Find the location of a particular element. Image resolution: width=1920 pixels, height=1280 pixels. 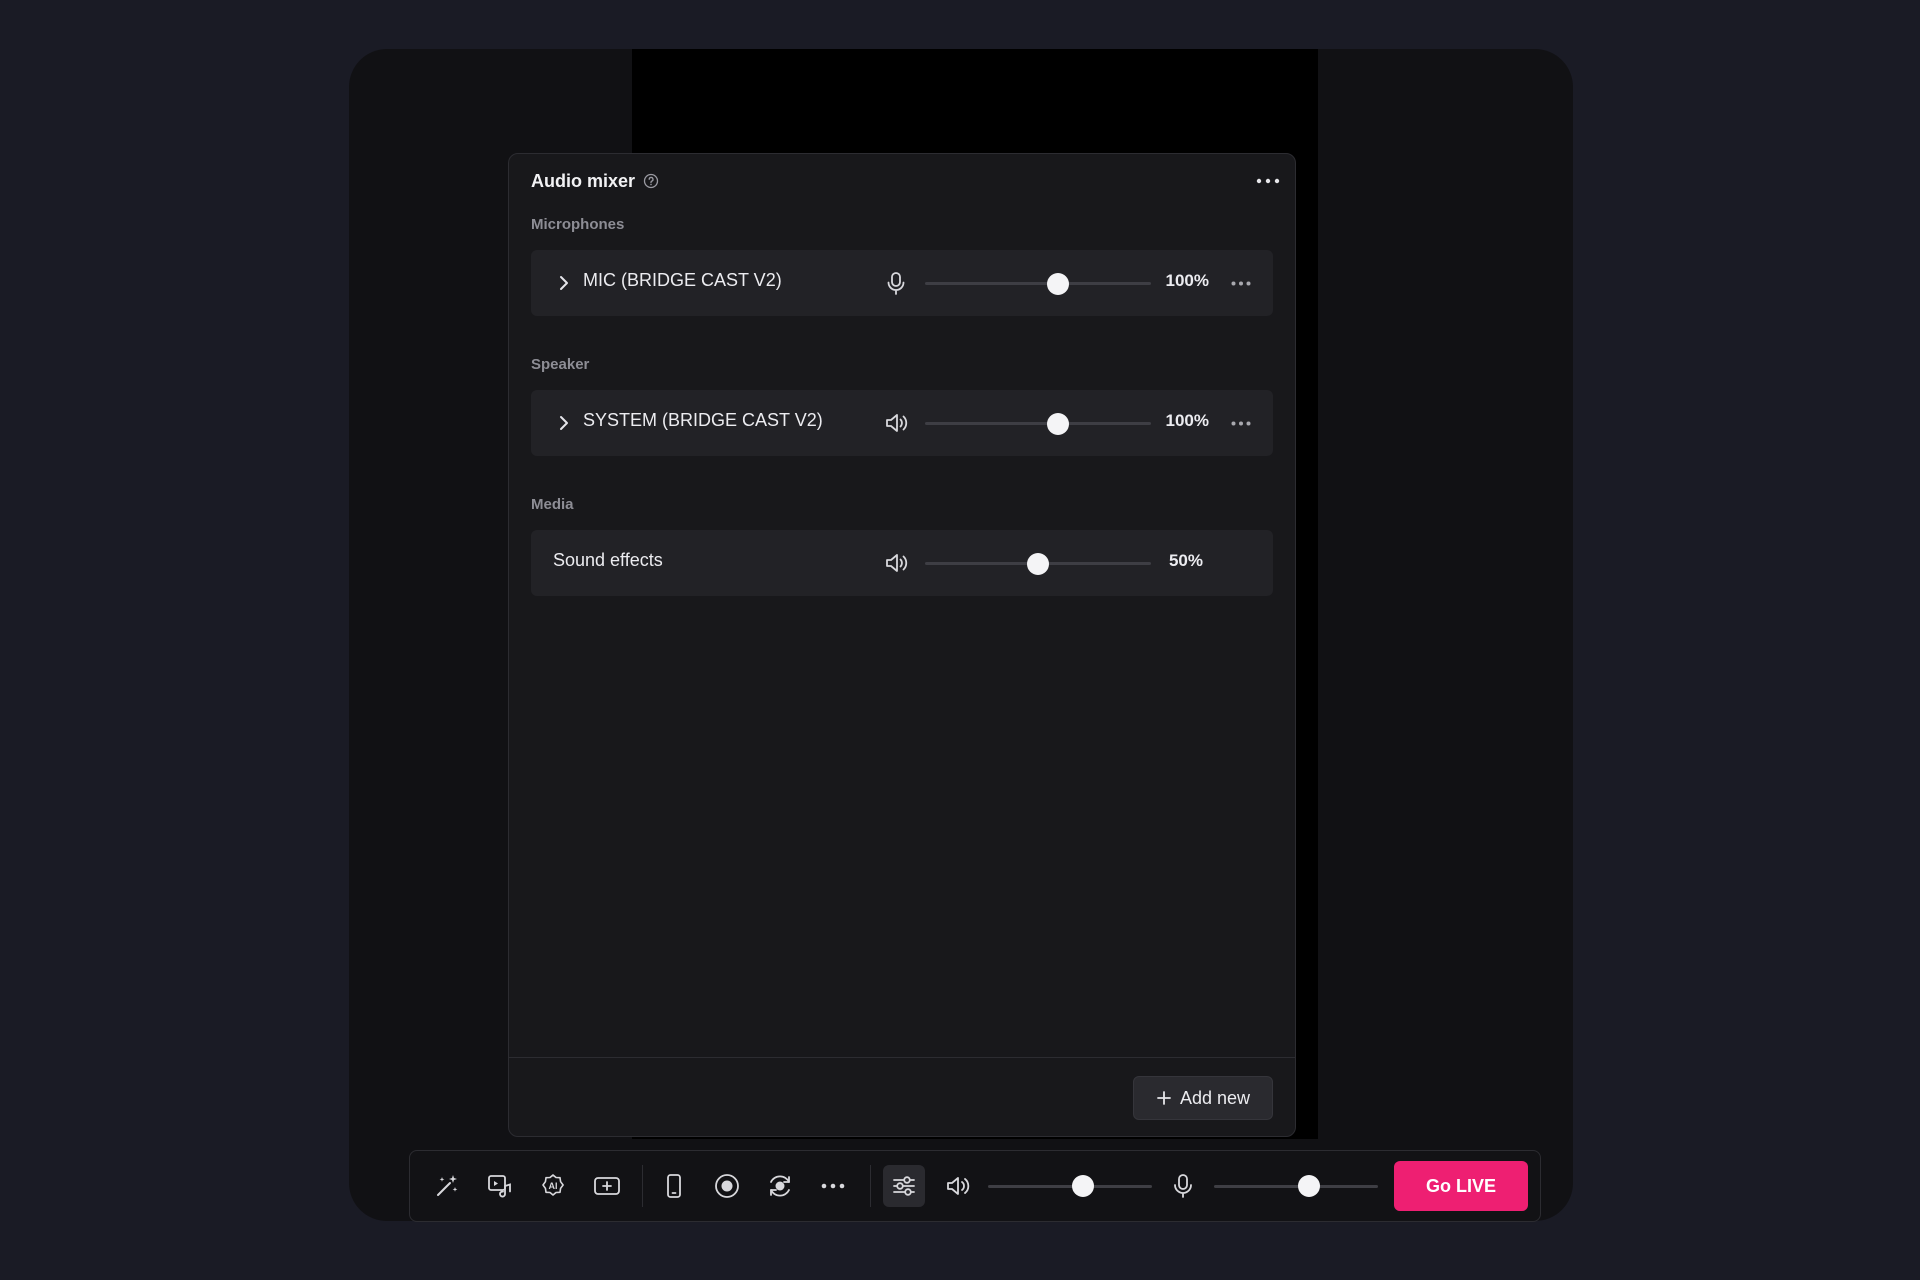

audio-row-sound-effects: Sound effects 50% is located at coordinates (902, 563).